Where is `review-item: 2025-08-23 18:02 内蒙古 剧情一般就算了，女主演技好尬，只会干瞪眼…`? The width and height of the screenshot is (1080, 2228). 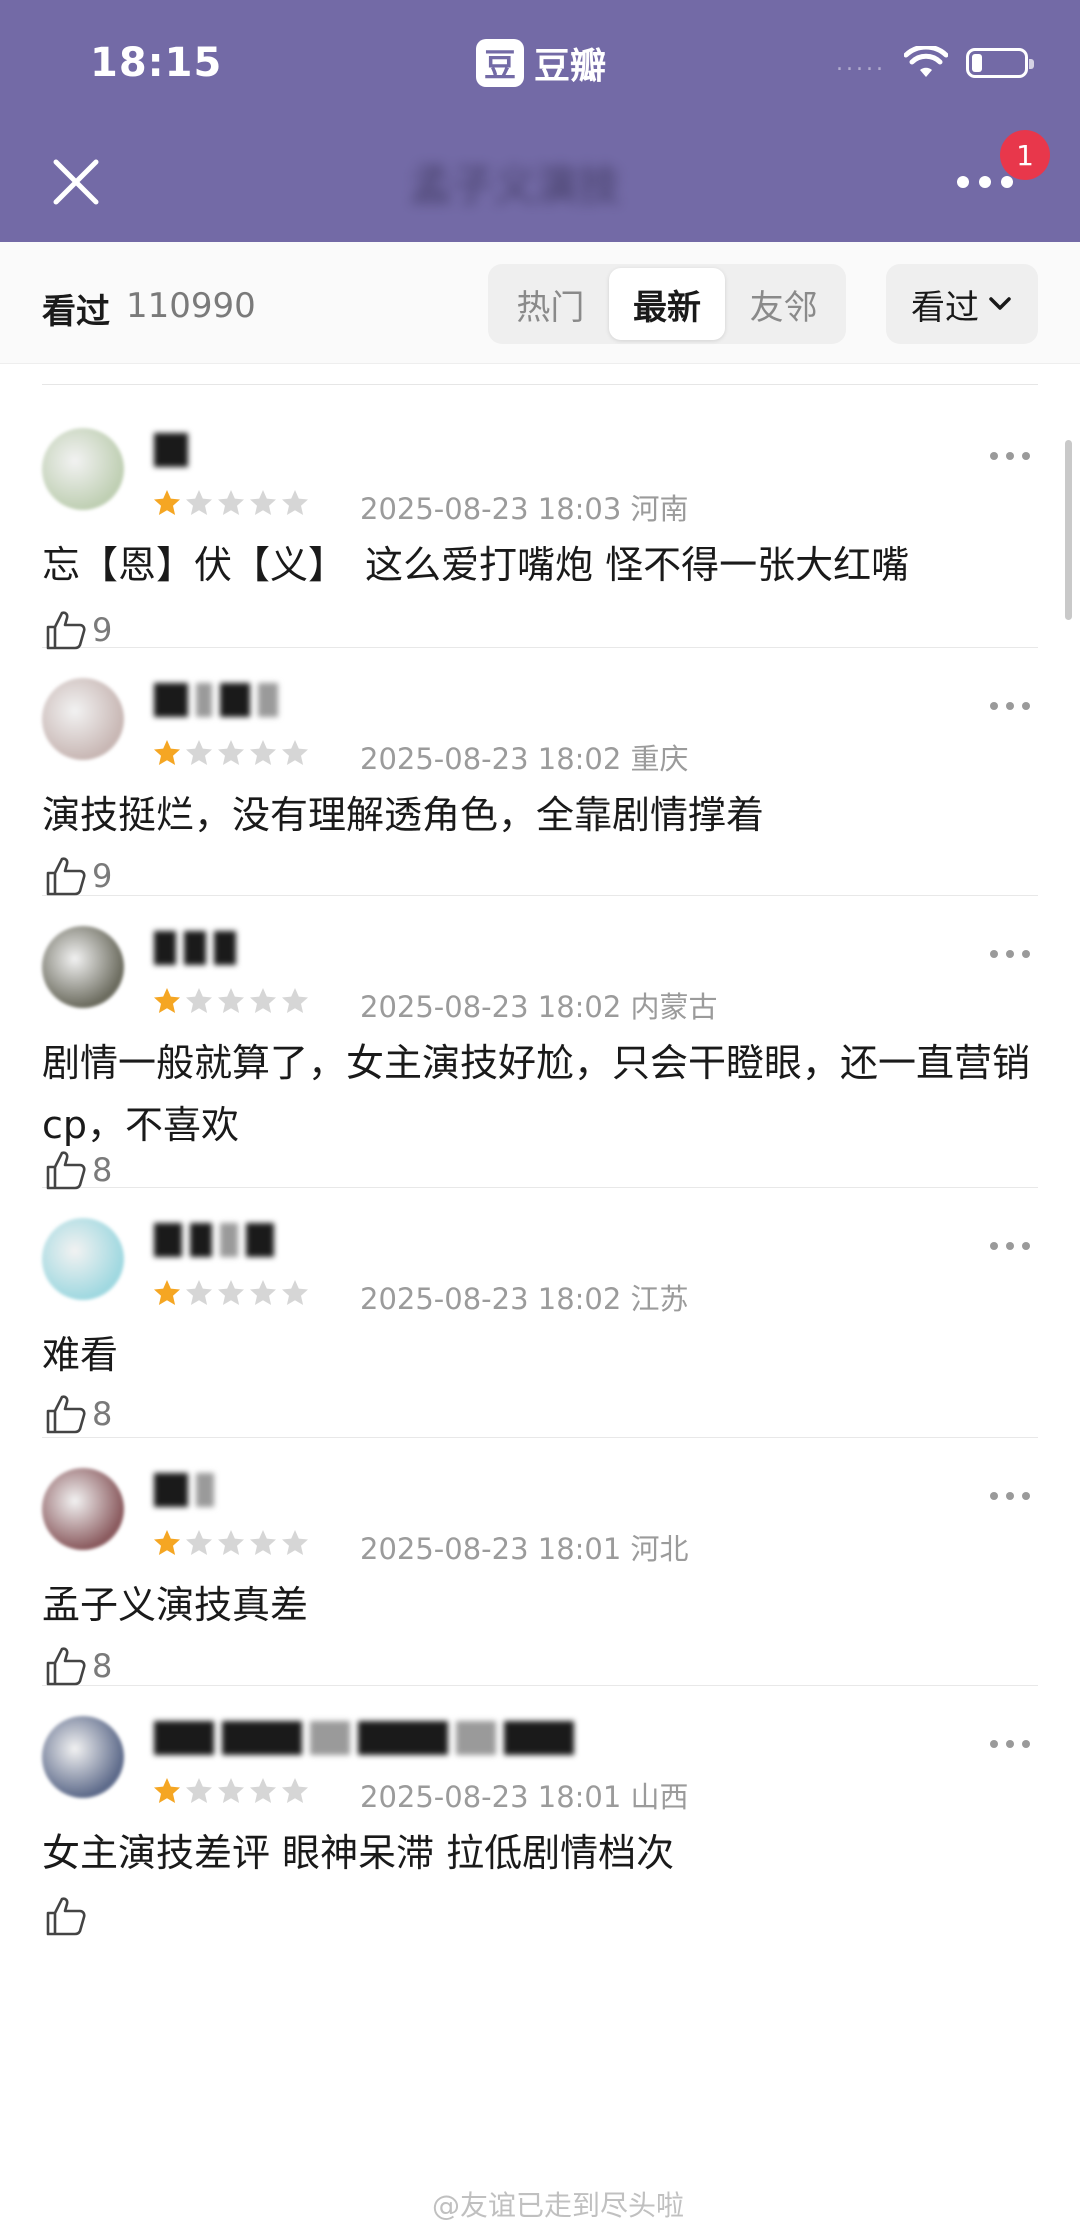
review-item: 2025-08-23 18:02 内蒙古 剧情一般就算了，女主演技好尬，只会干瞪眼… is located at coordinates (540, 1058).